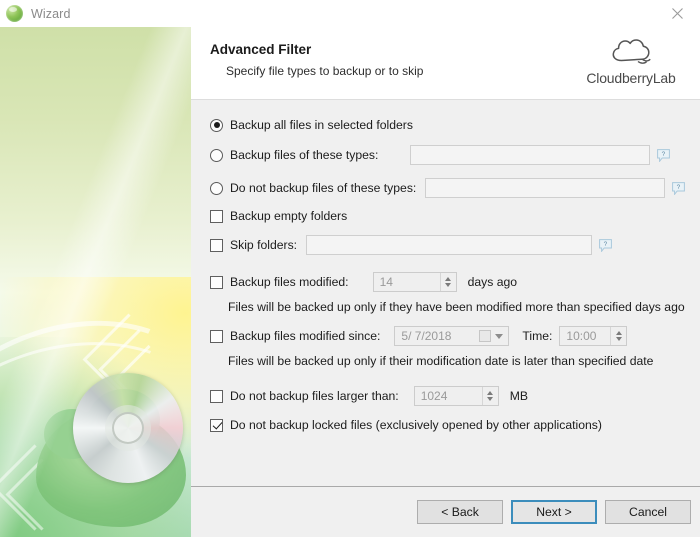  What do you see at coordinates (437, 336) in the screenshot?
I see `modified-since-date-value: 5/ 7/2018` at bounding box center [437, 336].